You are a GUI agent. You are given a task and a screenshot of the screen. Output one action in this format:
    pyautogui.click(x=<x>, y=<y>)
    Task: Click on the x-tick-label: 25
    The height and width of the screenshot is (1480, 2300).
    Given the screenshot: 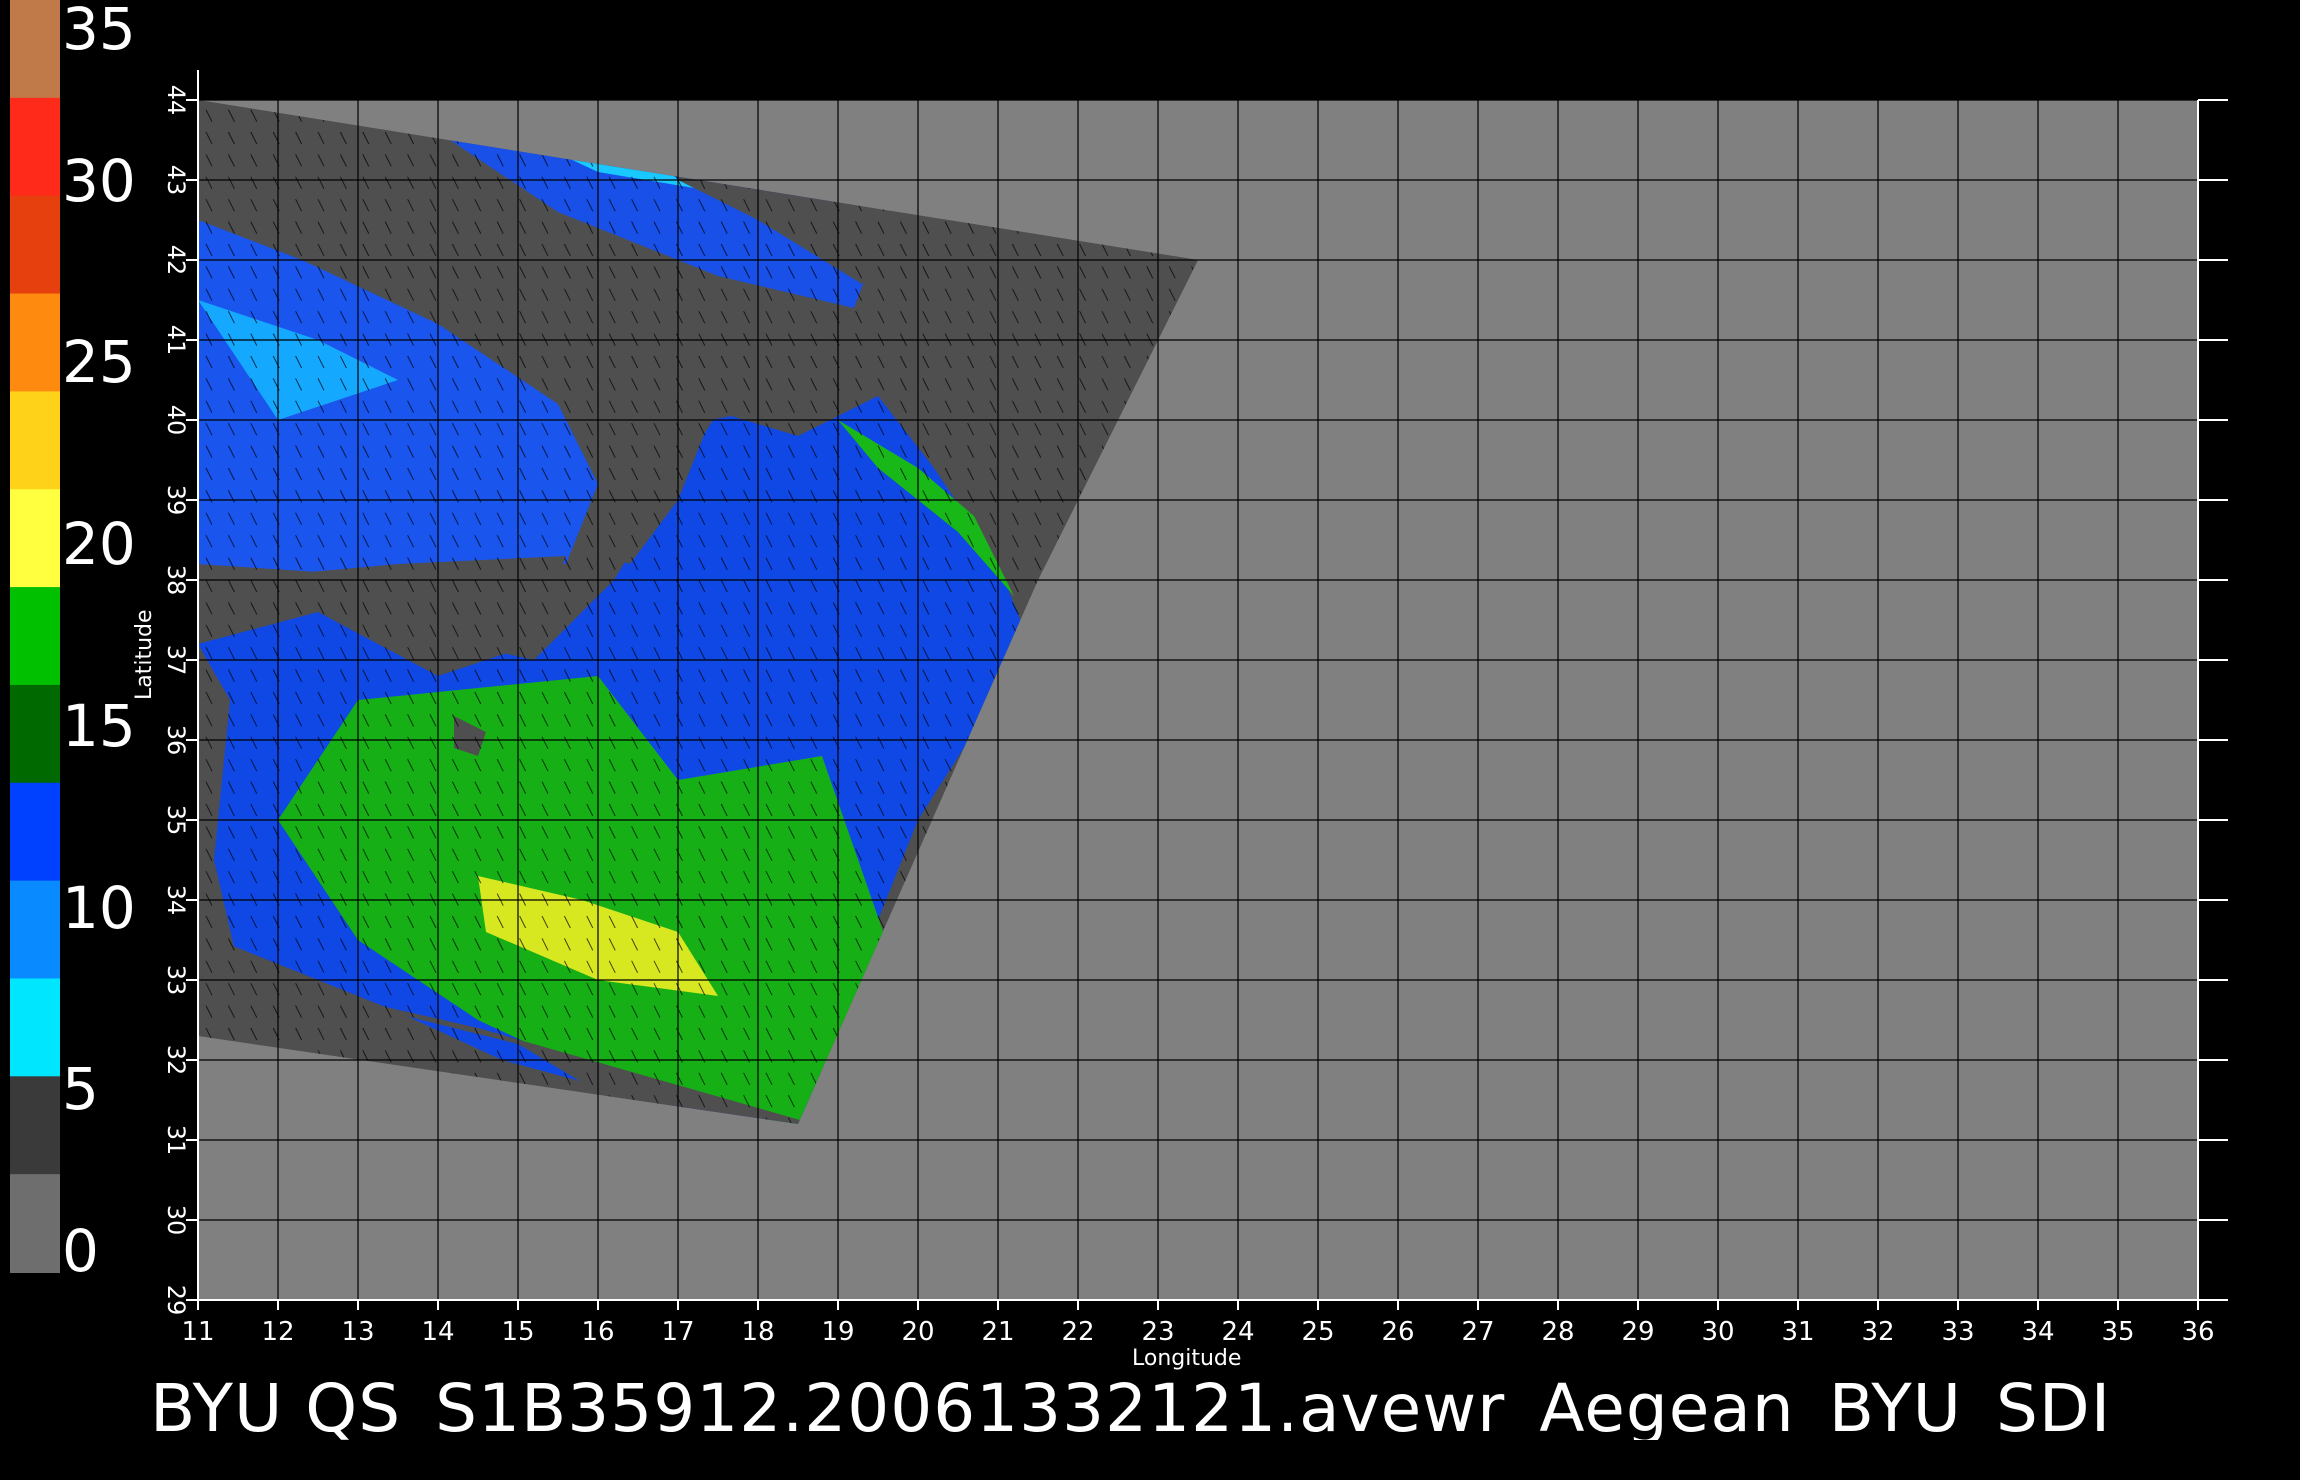 What is the action you would take?
    pyautogui.click(x=1317, y=1332)
    